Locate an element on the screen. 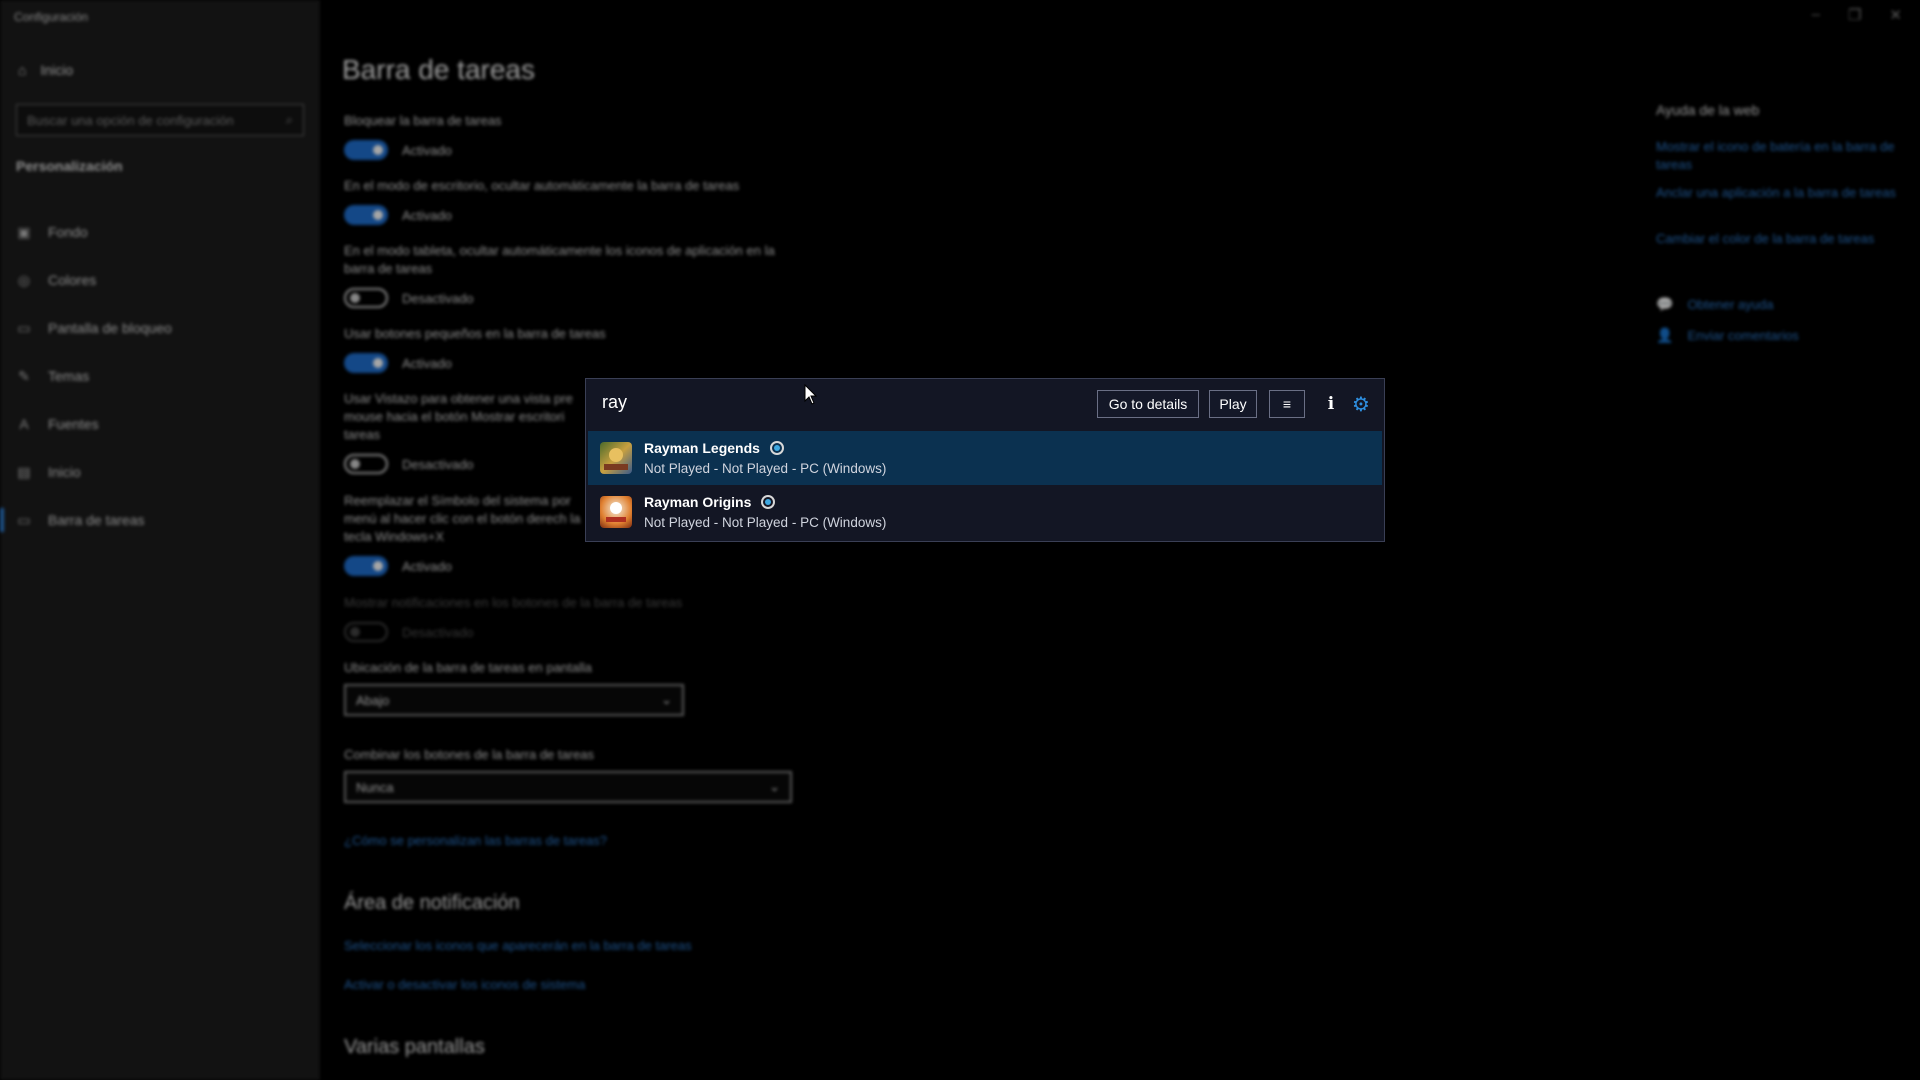 This screenshot has width=1920, height=1080. popup-header: ray Go to details Play ≡ i ⚙ is located at coordinates (985, 404).